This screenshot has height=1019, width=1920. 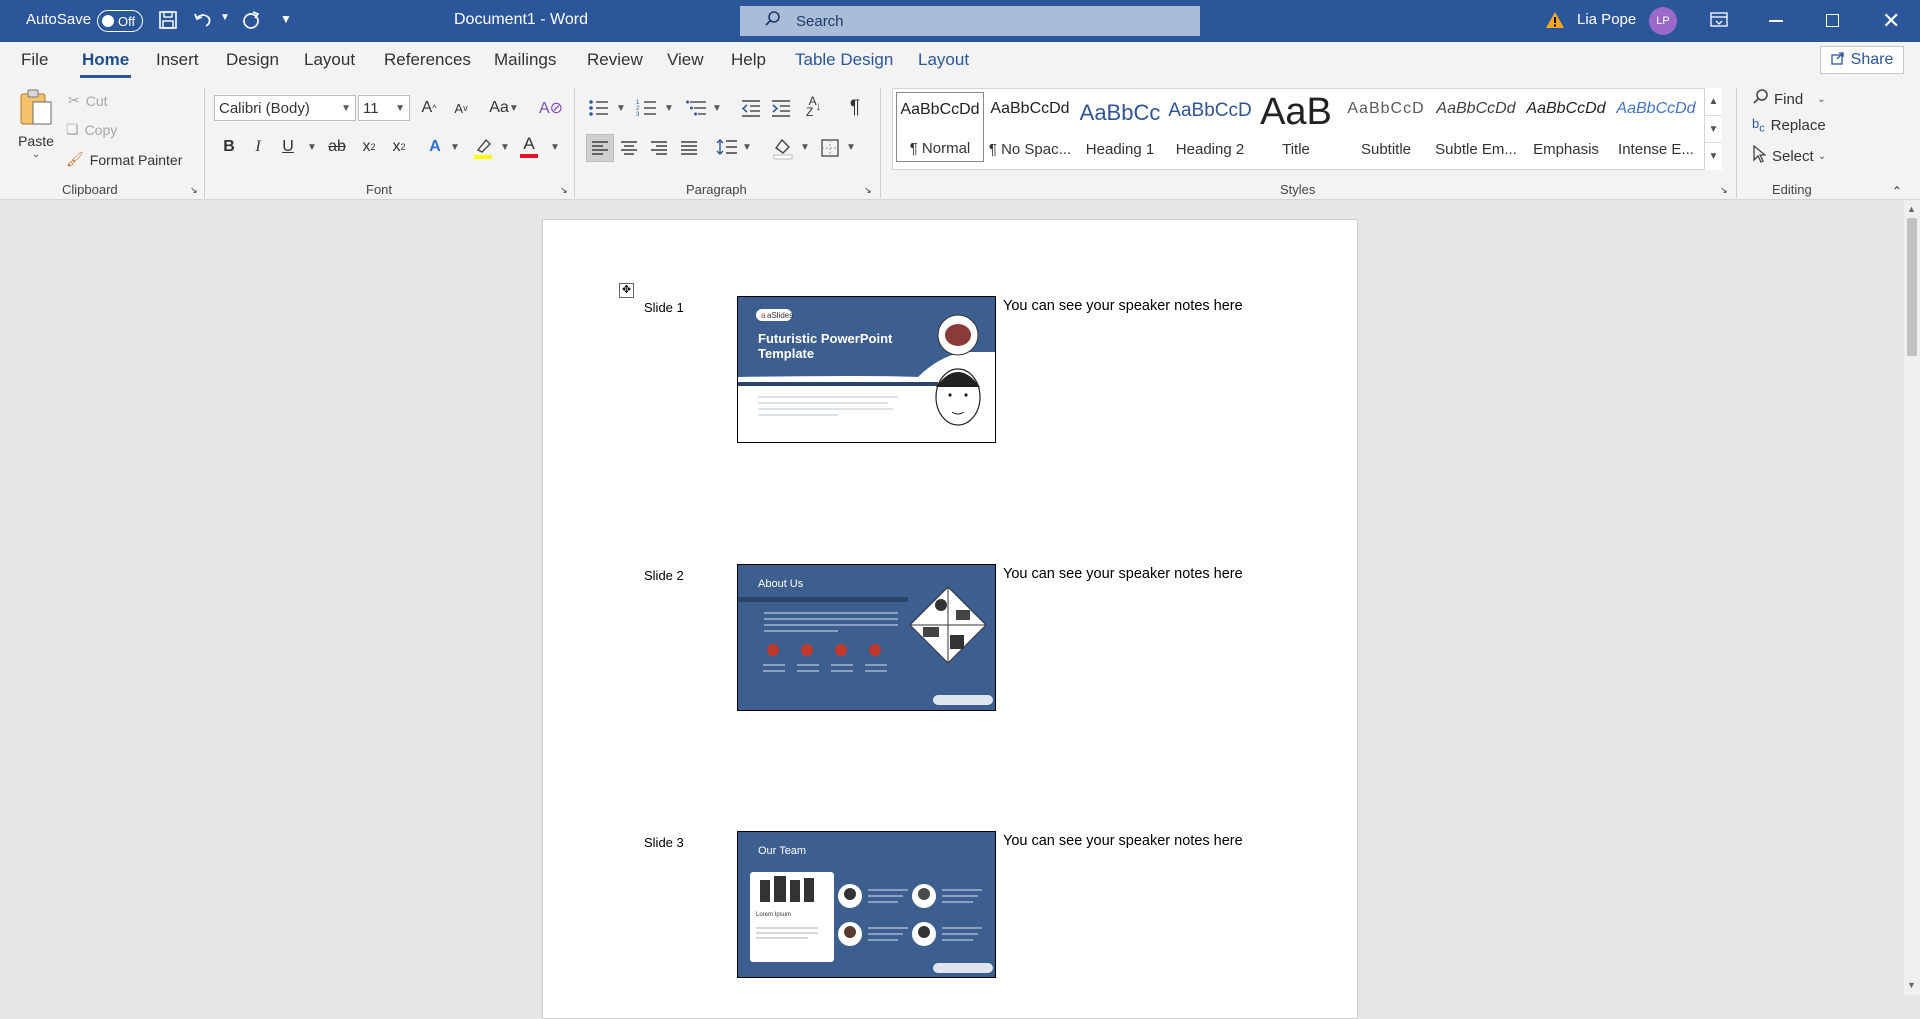 I want to click on paste-button: Paste ⌄, so click(x=36, y=128).